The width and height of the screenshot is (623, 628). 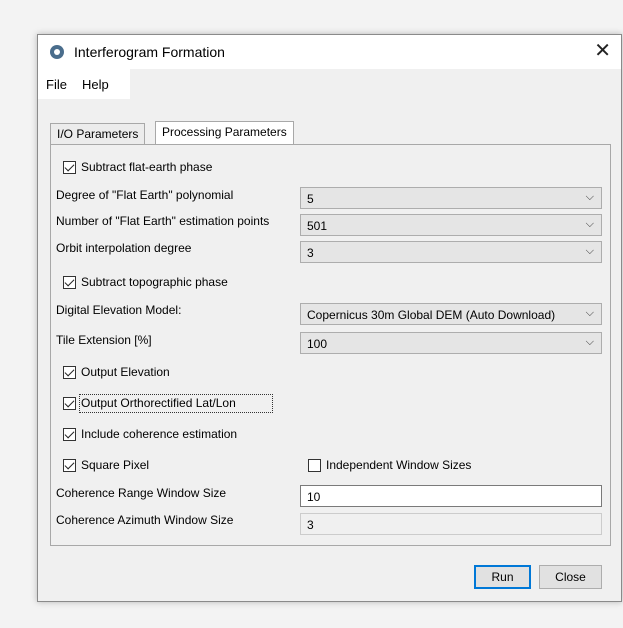 What do you see at coordinates (154, 282) in the screenshot?
I see `subtract-topo-label: Subtract topographic phase` at bounding box center [154, 282].